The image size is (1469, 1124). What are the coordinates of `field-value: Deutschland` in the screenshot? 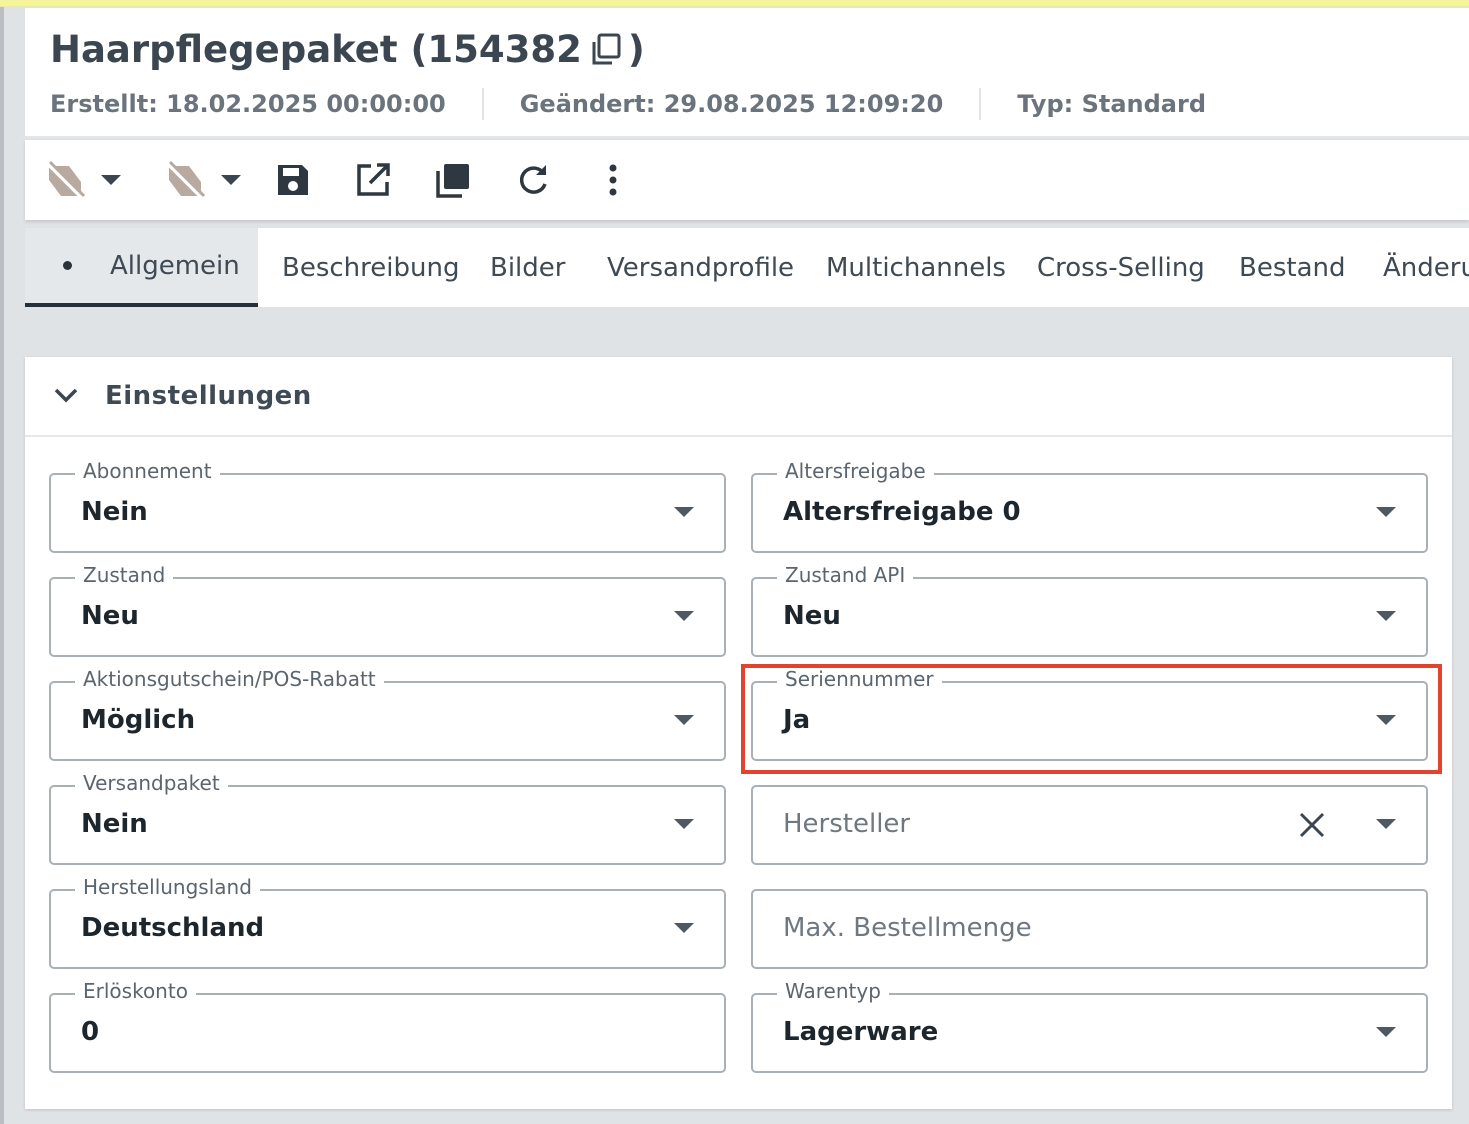 It's located at (173, 928).